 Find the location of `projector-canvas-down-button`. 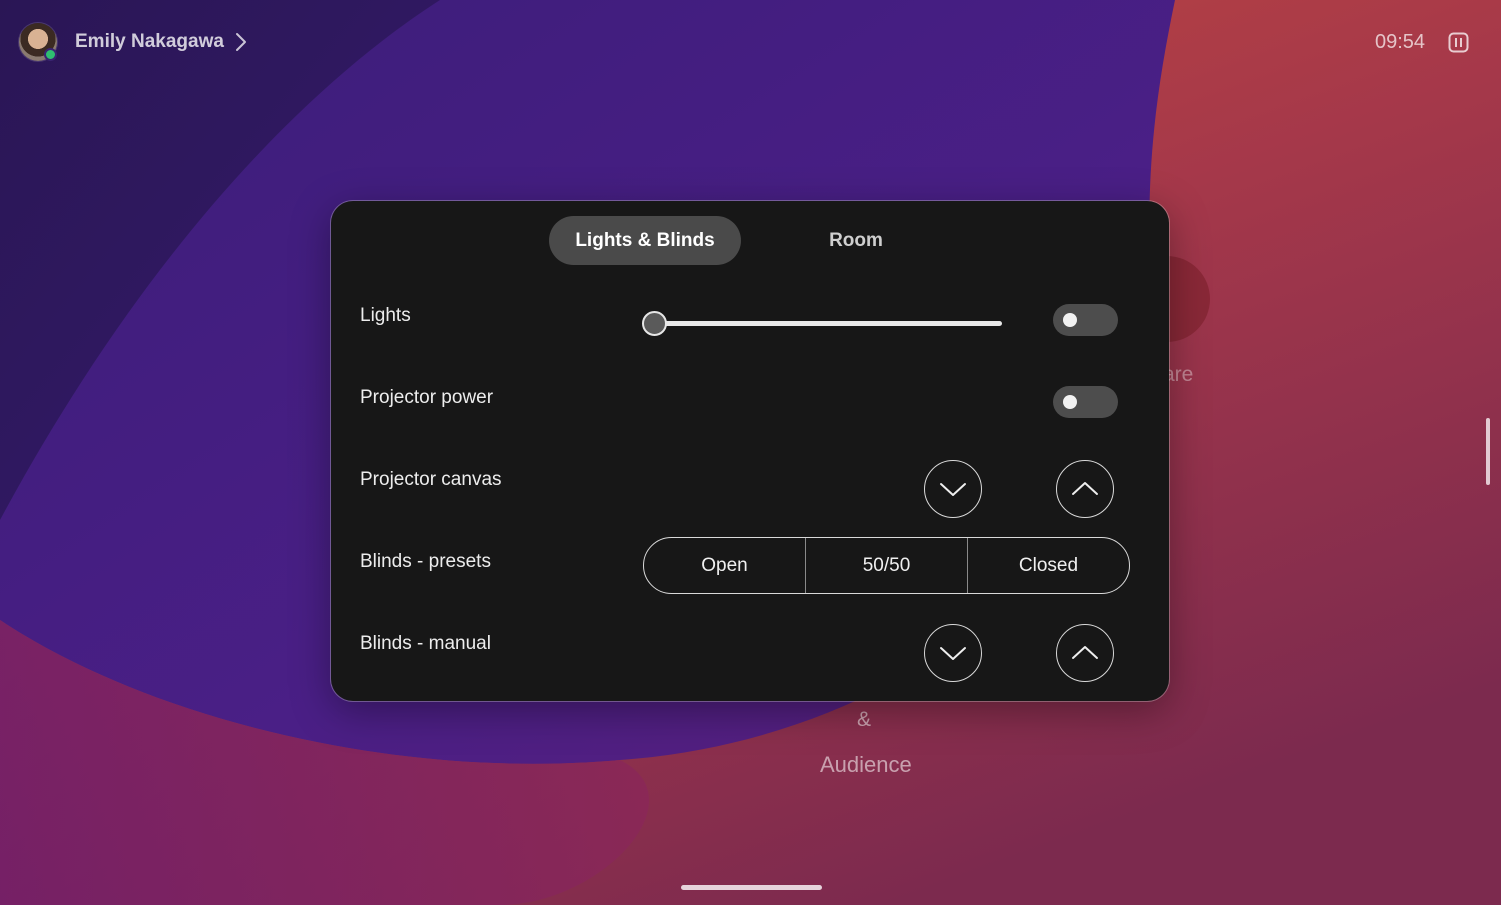

projector-canvas-down-button is located at coordinates (953, 489).